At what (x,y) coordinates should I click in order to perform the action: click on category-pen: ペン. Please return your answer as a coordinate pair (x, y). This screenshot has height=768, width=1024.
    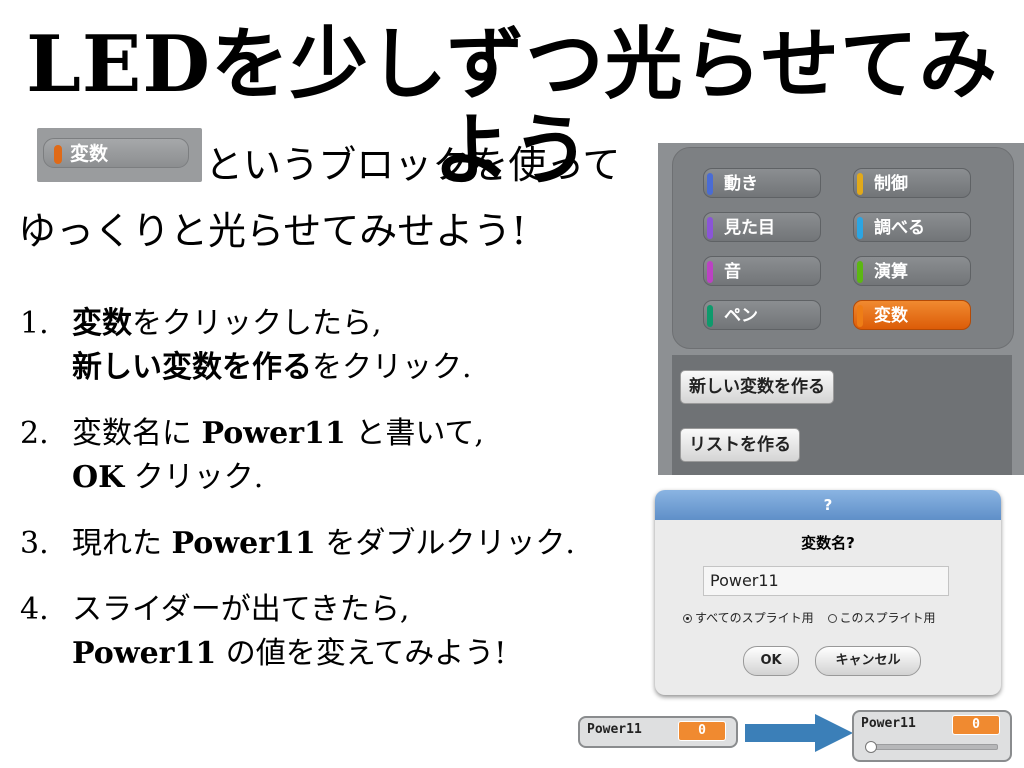
    Looking at the image, I should click on (762, 315).